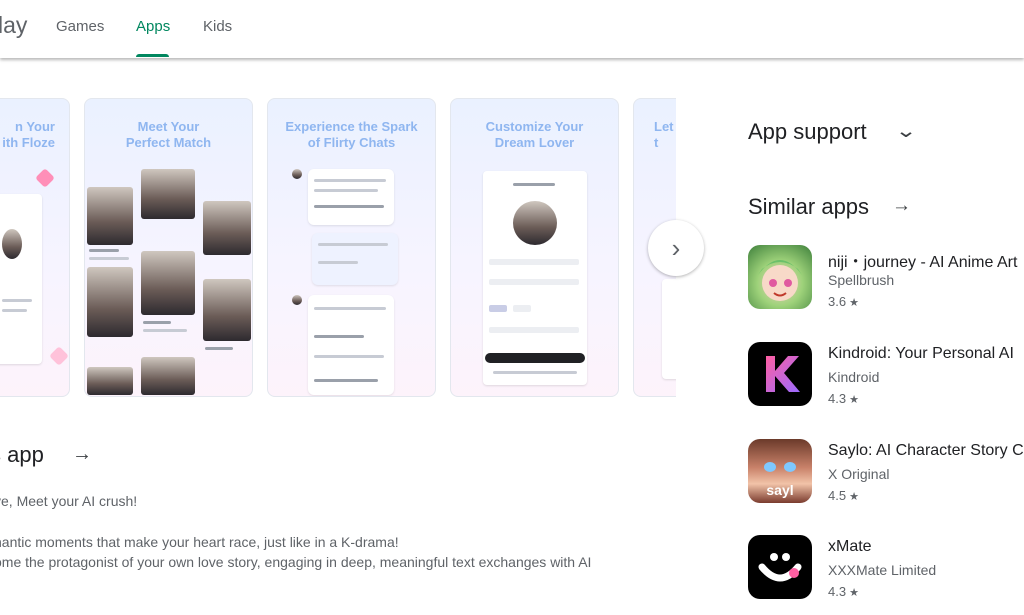 This screenshot has width=1024, height=615. I want to click on niji-journey-app-icon, so click(780, 277).